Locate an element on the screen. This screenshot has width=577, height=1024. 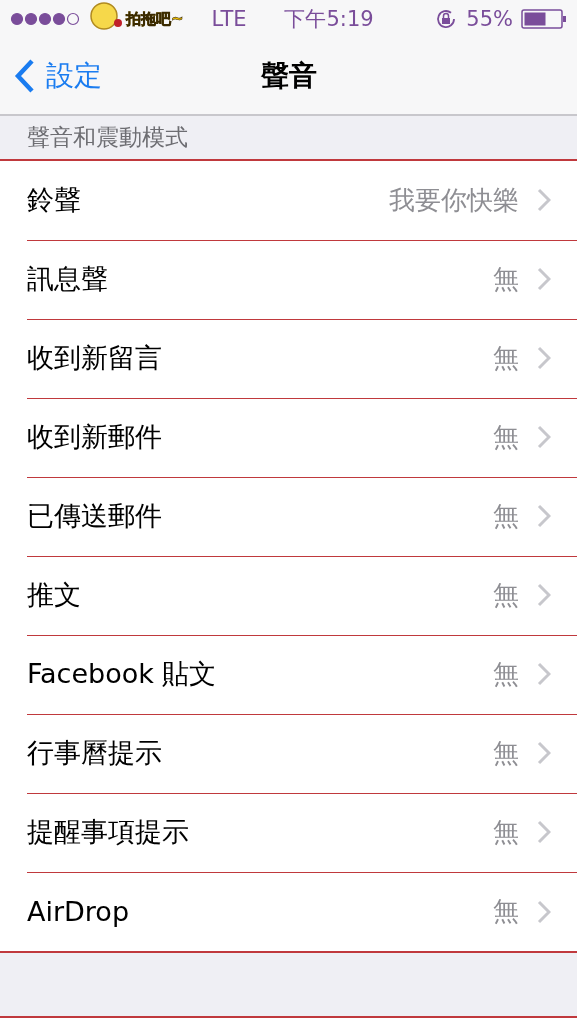
section-header: 聲音和震動模式 is located at coordinates (107, 137).